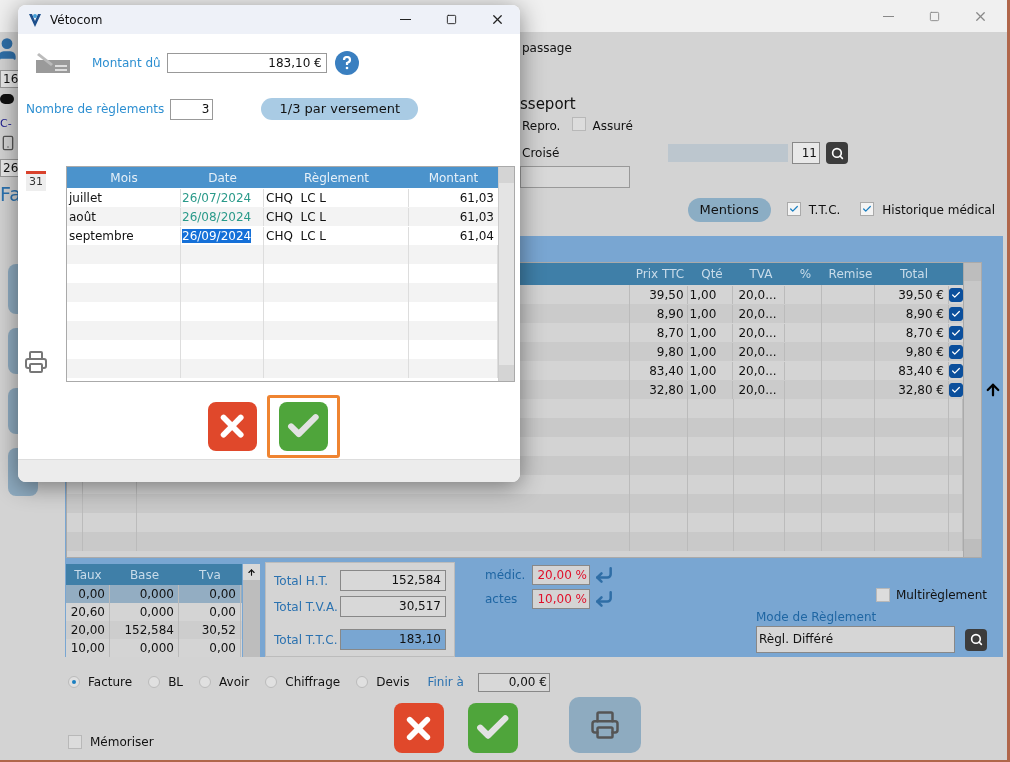 The height and width of the screenshot is (762, 1010). What do you see at coordinates (824, 210) in the screenshot?
I see `checkbox-label: T.T.C.` at bounding box center [824, 210].